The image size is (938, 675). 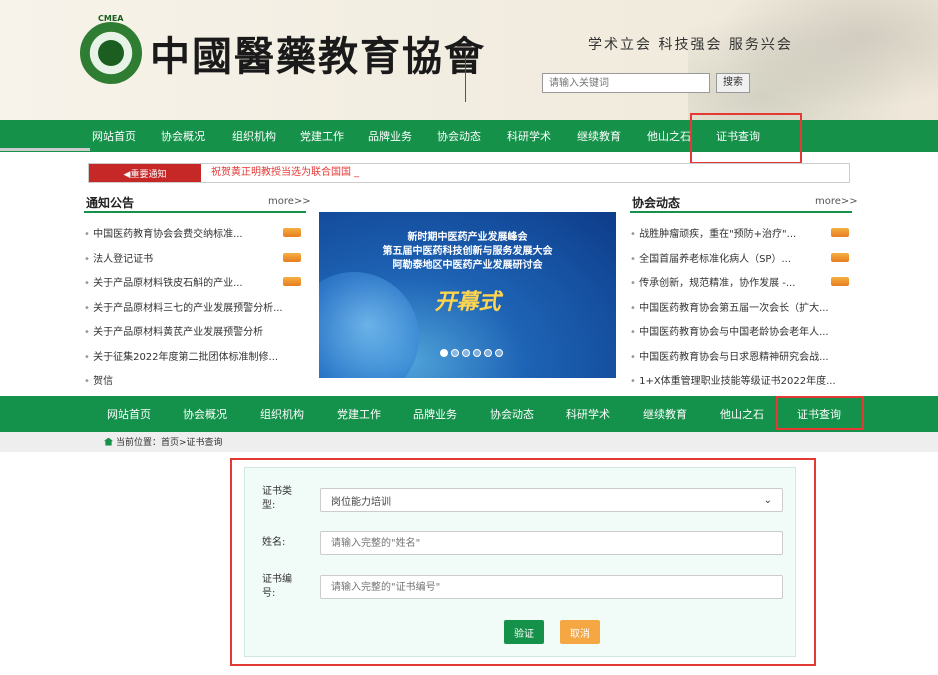 What do you see at coordinates (467, 251) in the screenshot?
I see `banner-line2: 第五届中医药科技创新与服务发展大会` at bounding box center [467, 251].